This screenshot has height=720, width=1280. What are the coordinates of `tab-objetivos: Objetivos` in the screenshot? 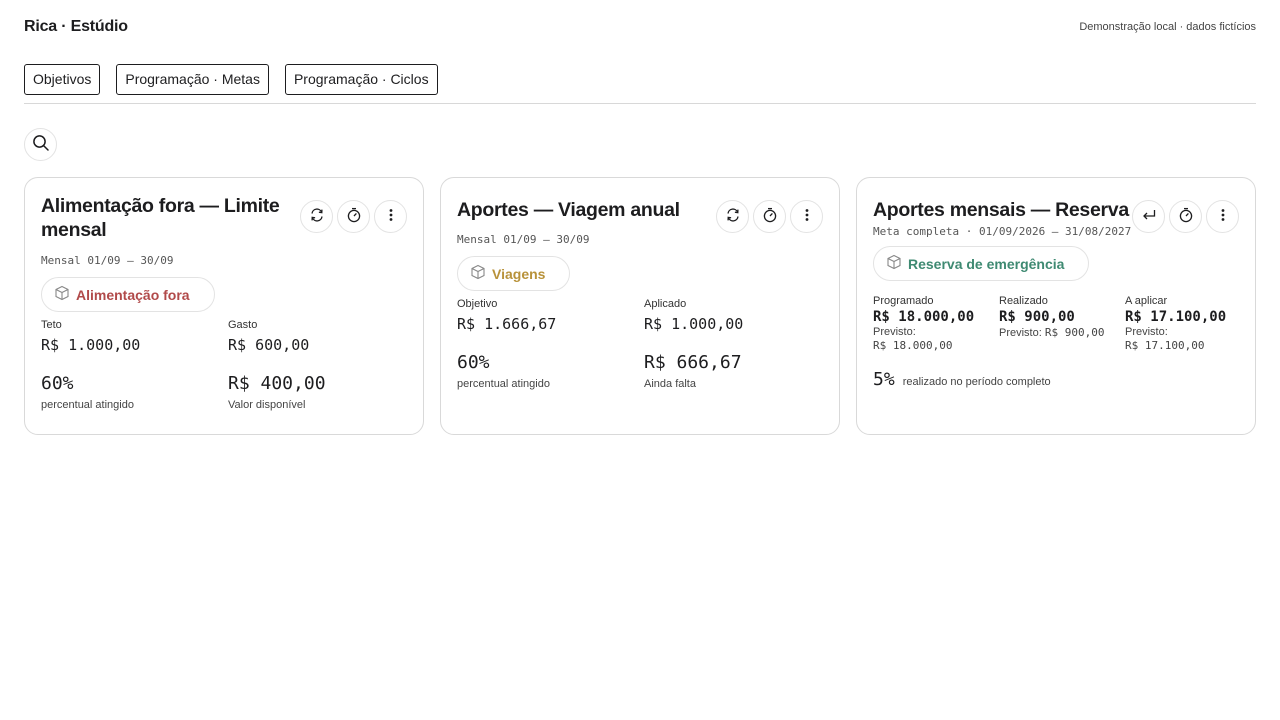 It's located at (62, 79).